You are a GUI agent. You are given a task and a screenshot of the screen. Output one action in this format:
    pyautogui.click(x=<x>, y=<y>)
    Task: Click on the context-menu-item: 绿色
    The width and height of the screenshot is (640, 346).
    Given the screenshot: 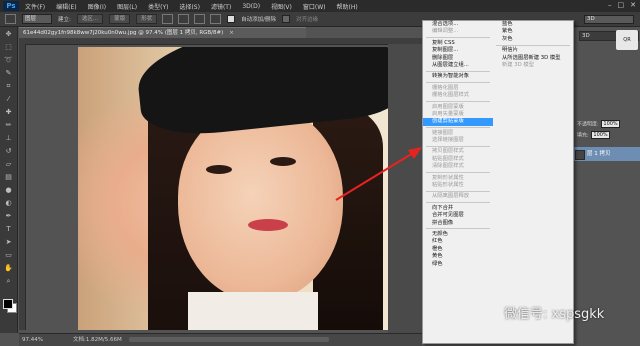 What is the action you would take?
    pyautogui.click(x=458, y=264)
    